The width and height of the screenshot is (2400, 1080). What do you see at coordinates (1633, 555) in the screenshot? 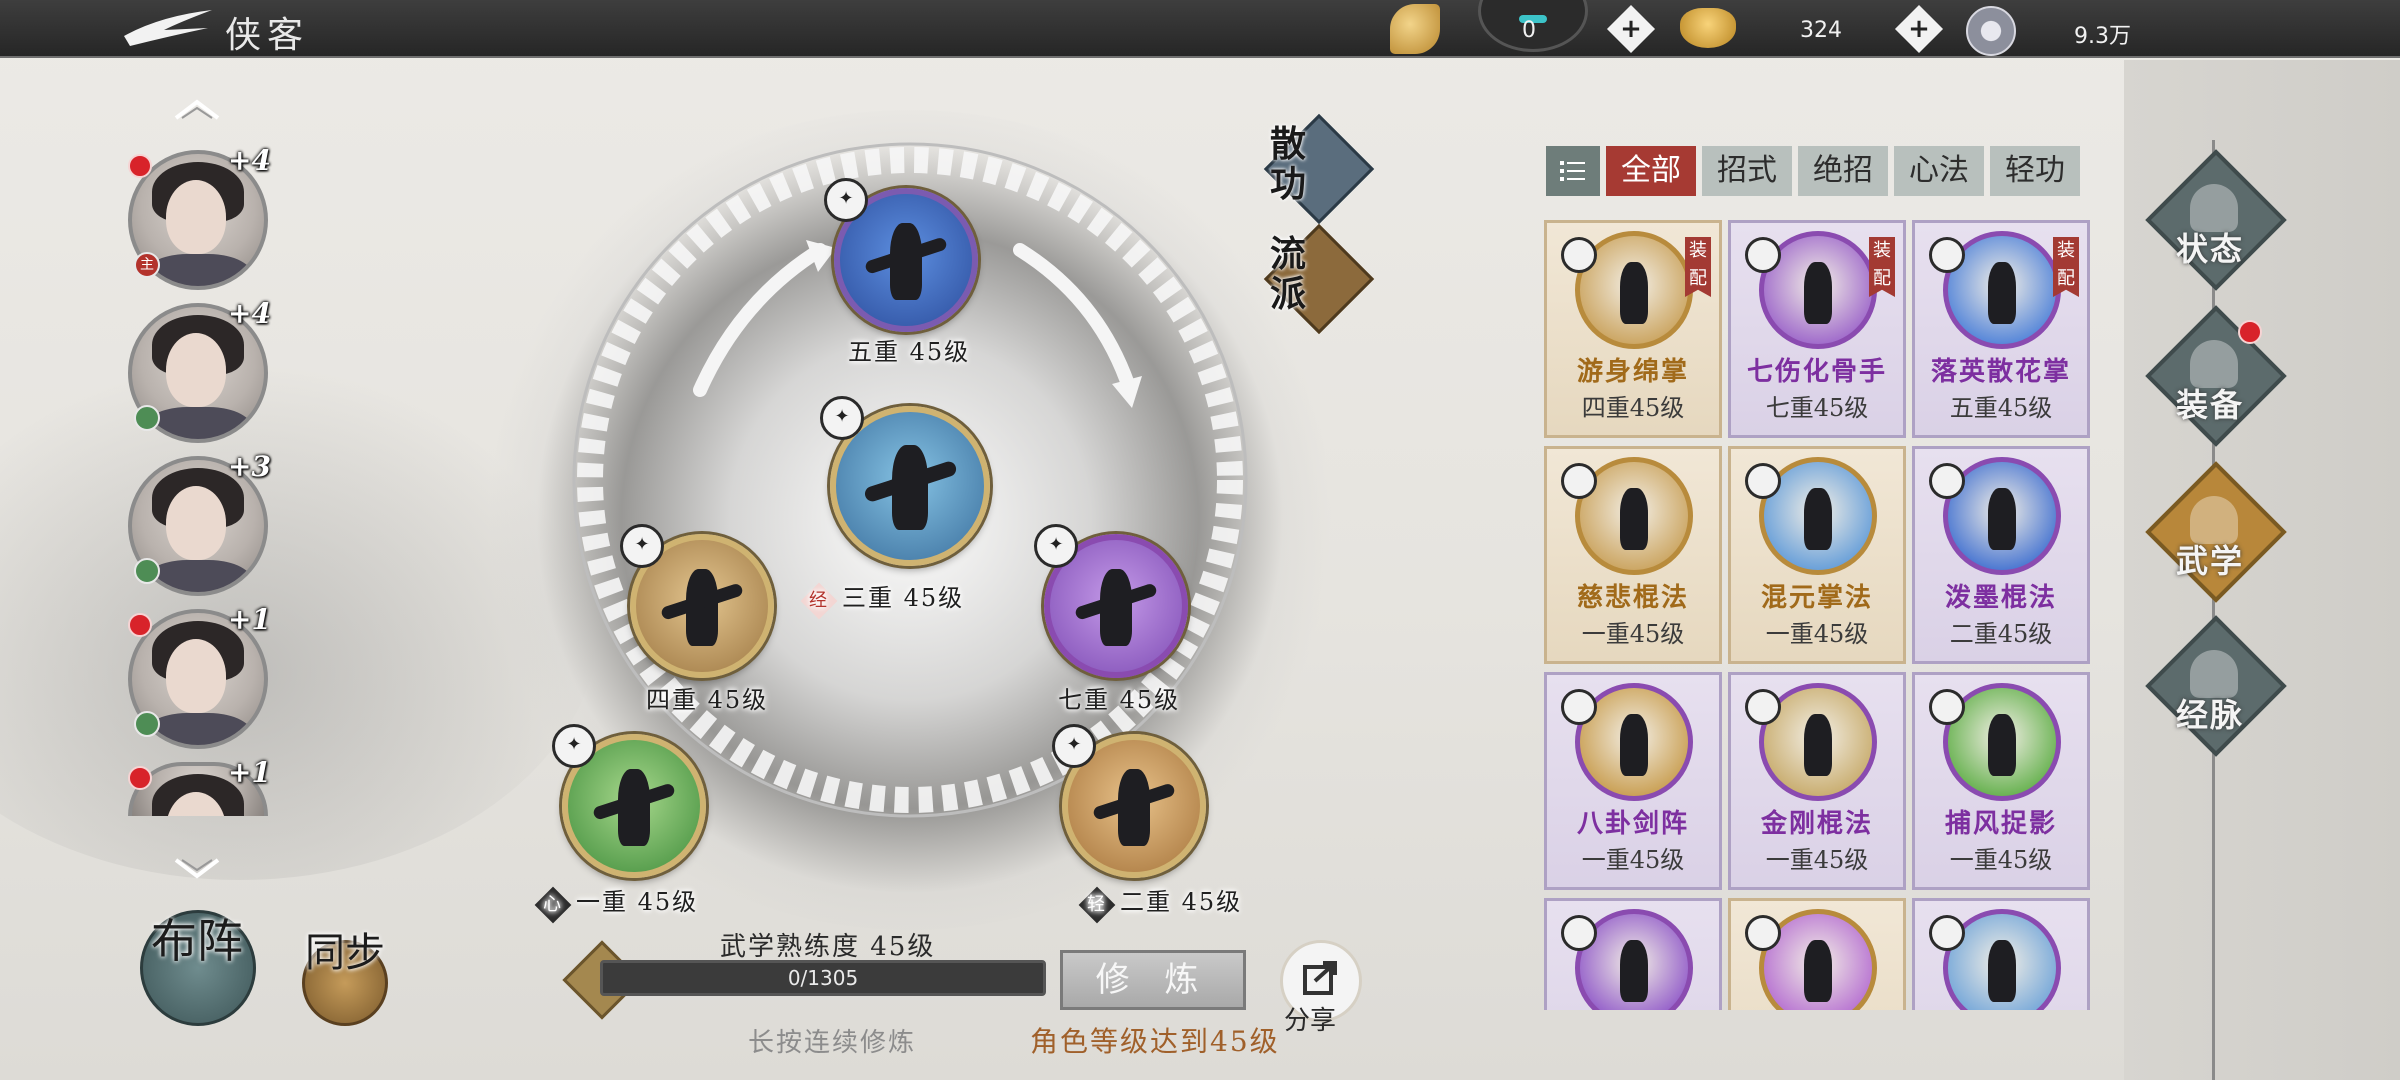
I see `skill-card: 慈悲棍法 一重45级` at bounding box center [1633, 555].